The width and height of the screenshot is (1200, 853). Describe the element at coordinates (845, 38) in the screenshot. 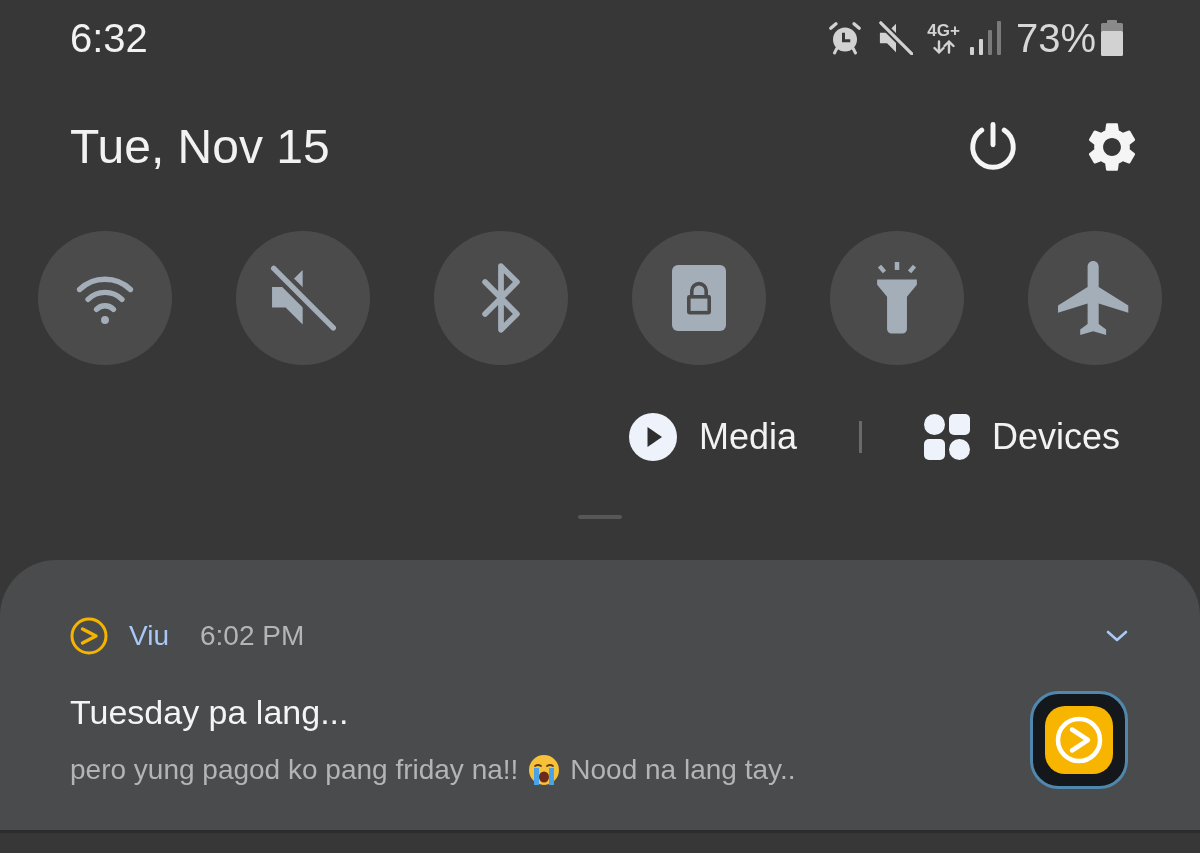

I see `alarm-clock-icon` at that location.